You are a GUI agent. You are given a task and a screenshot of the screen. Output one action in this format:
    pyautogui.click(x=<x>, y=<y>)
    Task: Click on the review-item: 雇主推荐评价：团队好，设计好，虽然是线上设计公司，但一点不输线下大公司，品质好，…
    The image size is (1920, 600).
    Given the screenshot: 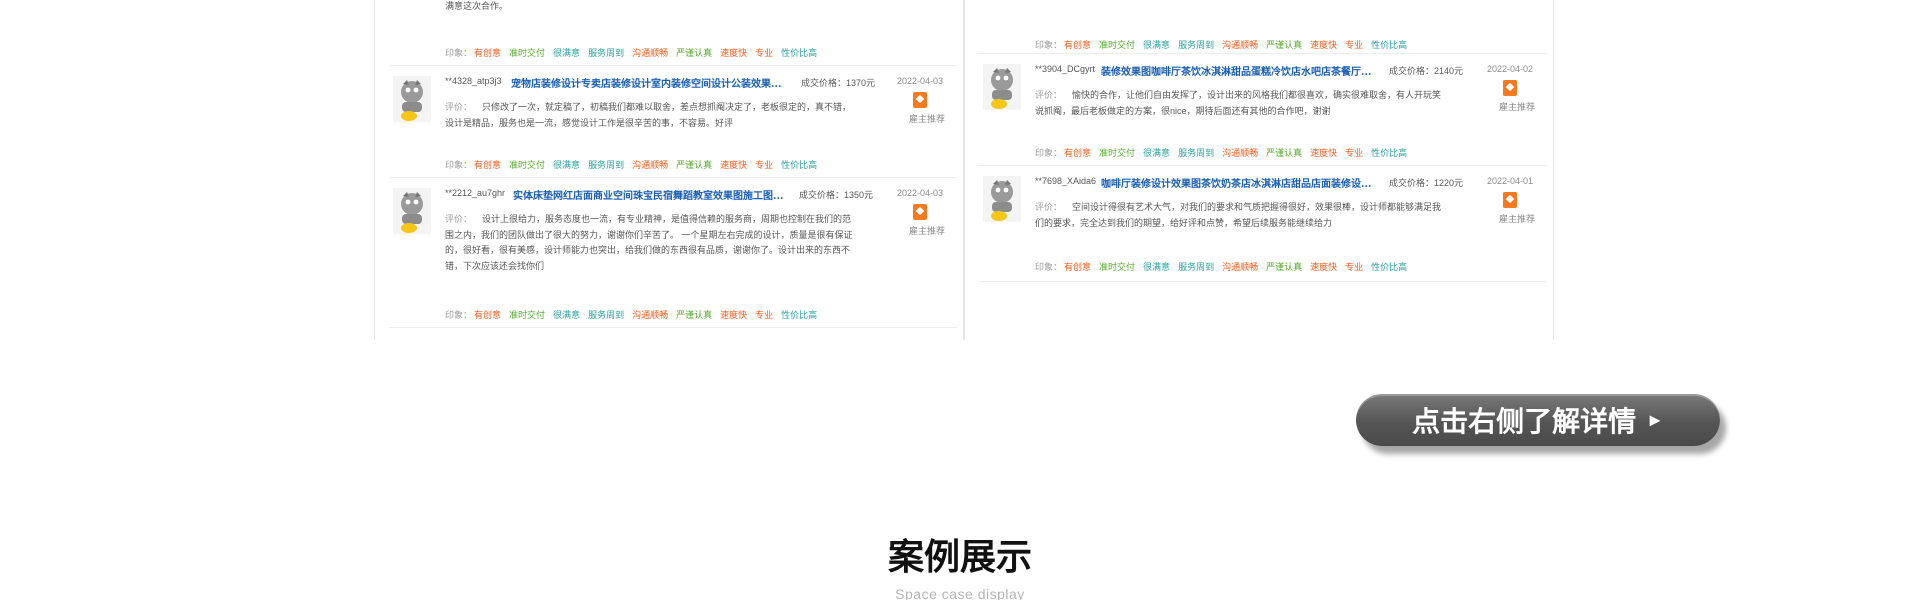 What is the action you would take?
    pyautogui.click(x=1263, y=27)
    